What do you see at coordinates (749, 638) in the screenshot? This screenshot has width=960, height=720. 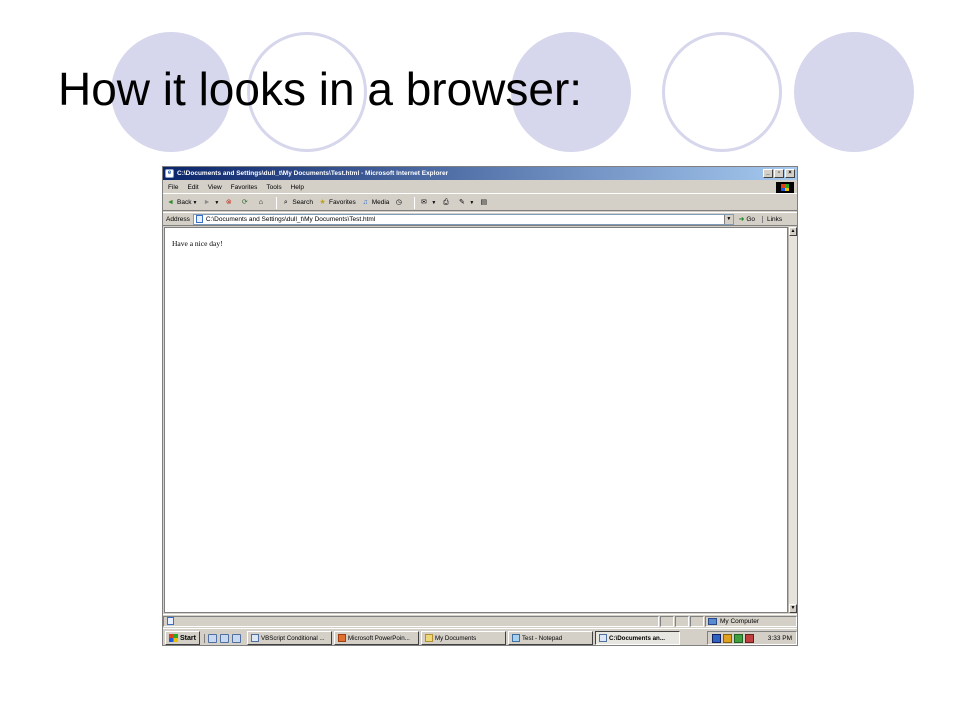 I see `network-icon` at bounding box center [749, 638].